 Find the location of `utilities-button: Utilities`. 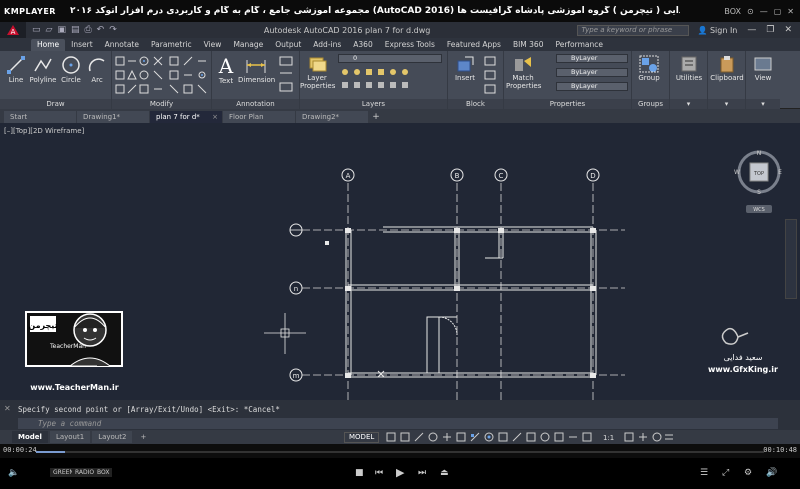

utilities-button: Utilities is located at coordinates (689, 68).